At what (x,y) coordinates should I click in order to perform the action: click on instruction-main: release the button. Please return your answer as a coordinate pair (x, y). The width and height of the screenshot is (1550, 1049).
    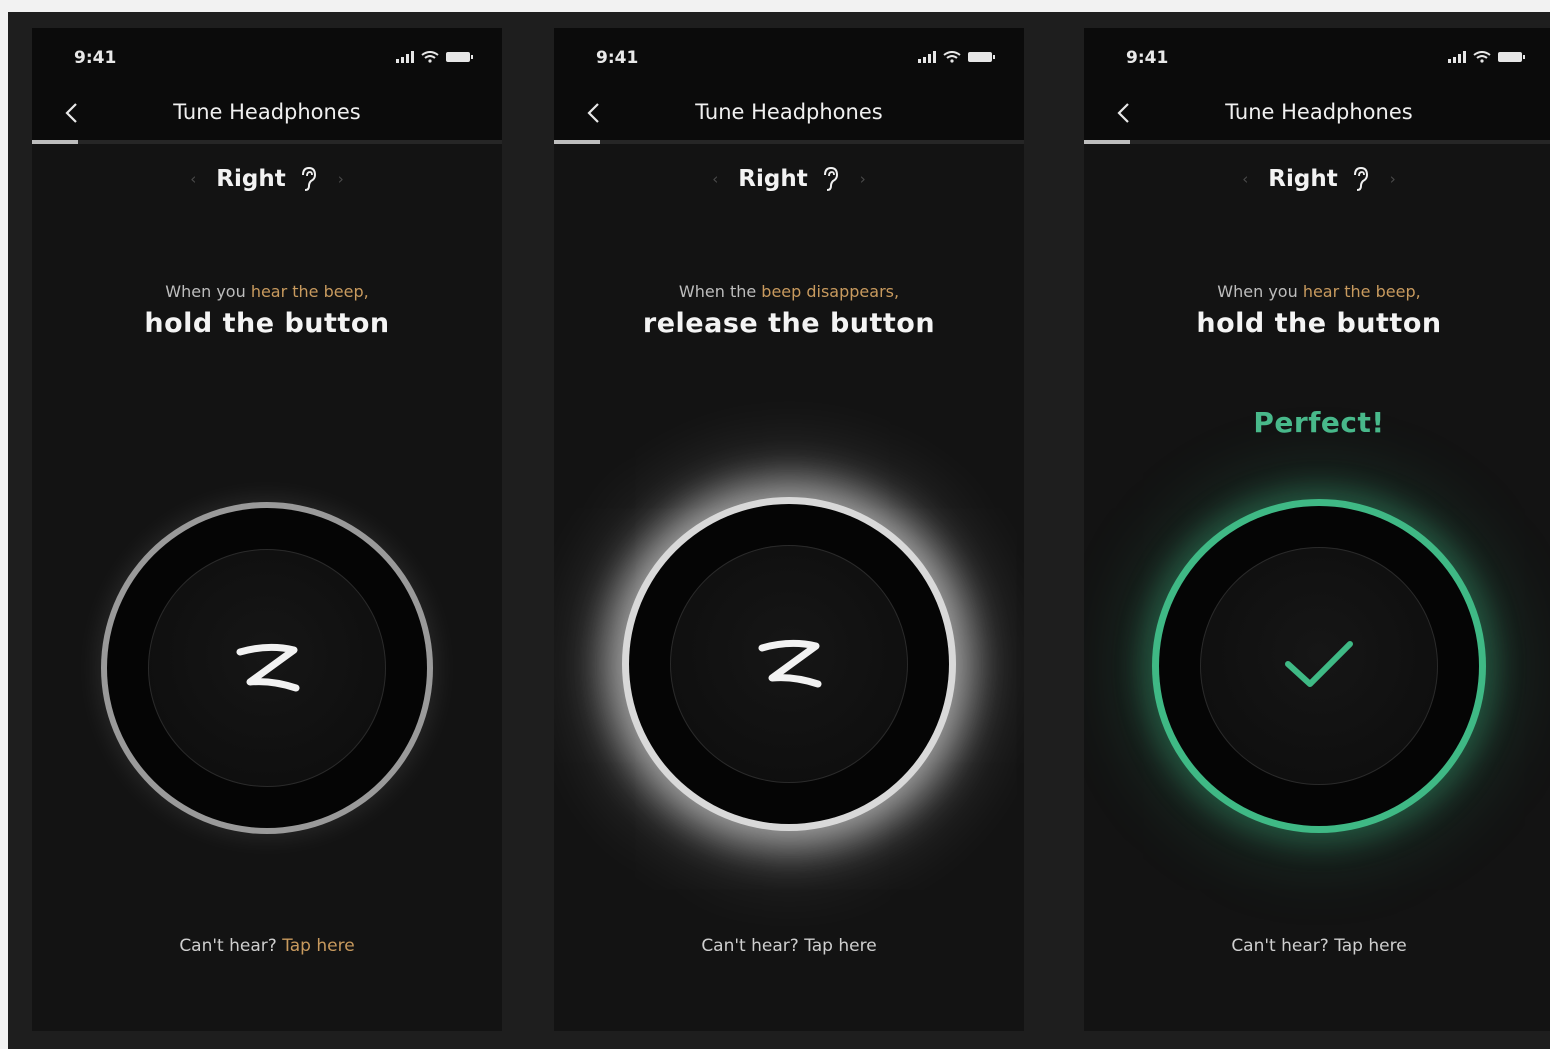
    Looking at the image, I should click on (789, 323).